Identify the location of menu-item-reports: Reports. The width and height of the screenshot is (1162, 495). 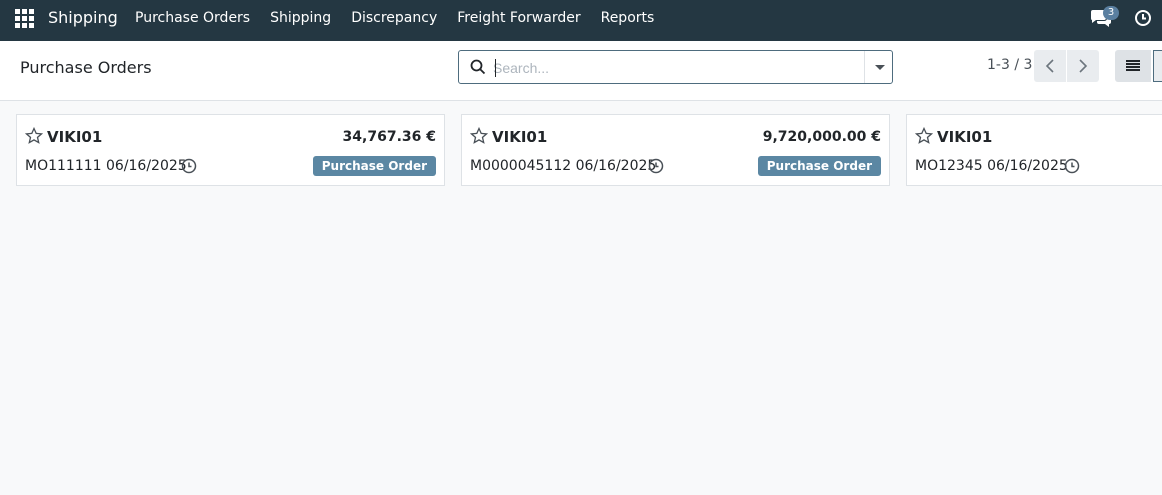
(628, 20).